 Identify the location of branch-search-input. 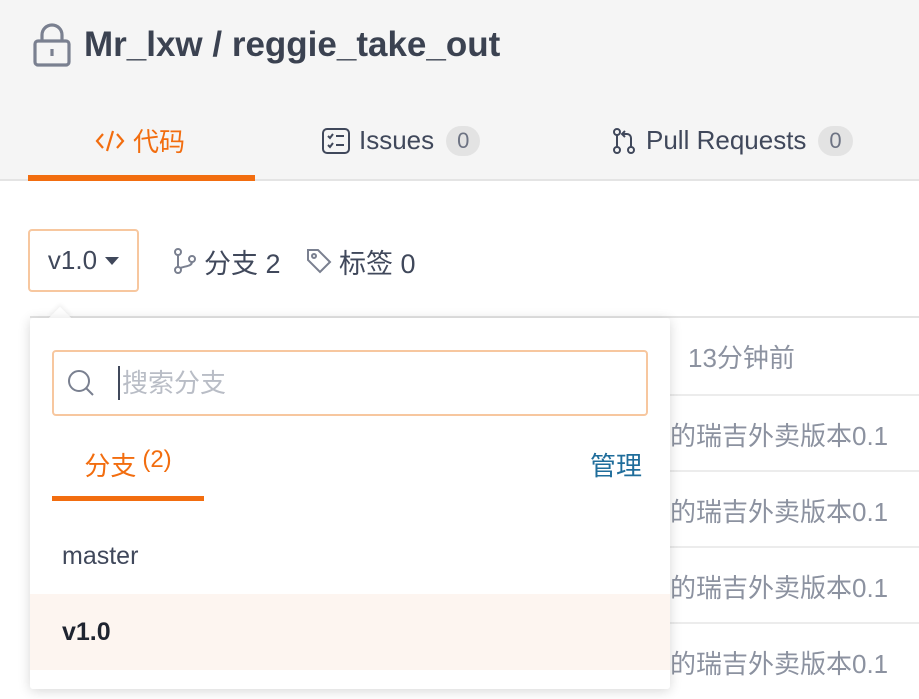
(358, 383).